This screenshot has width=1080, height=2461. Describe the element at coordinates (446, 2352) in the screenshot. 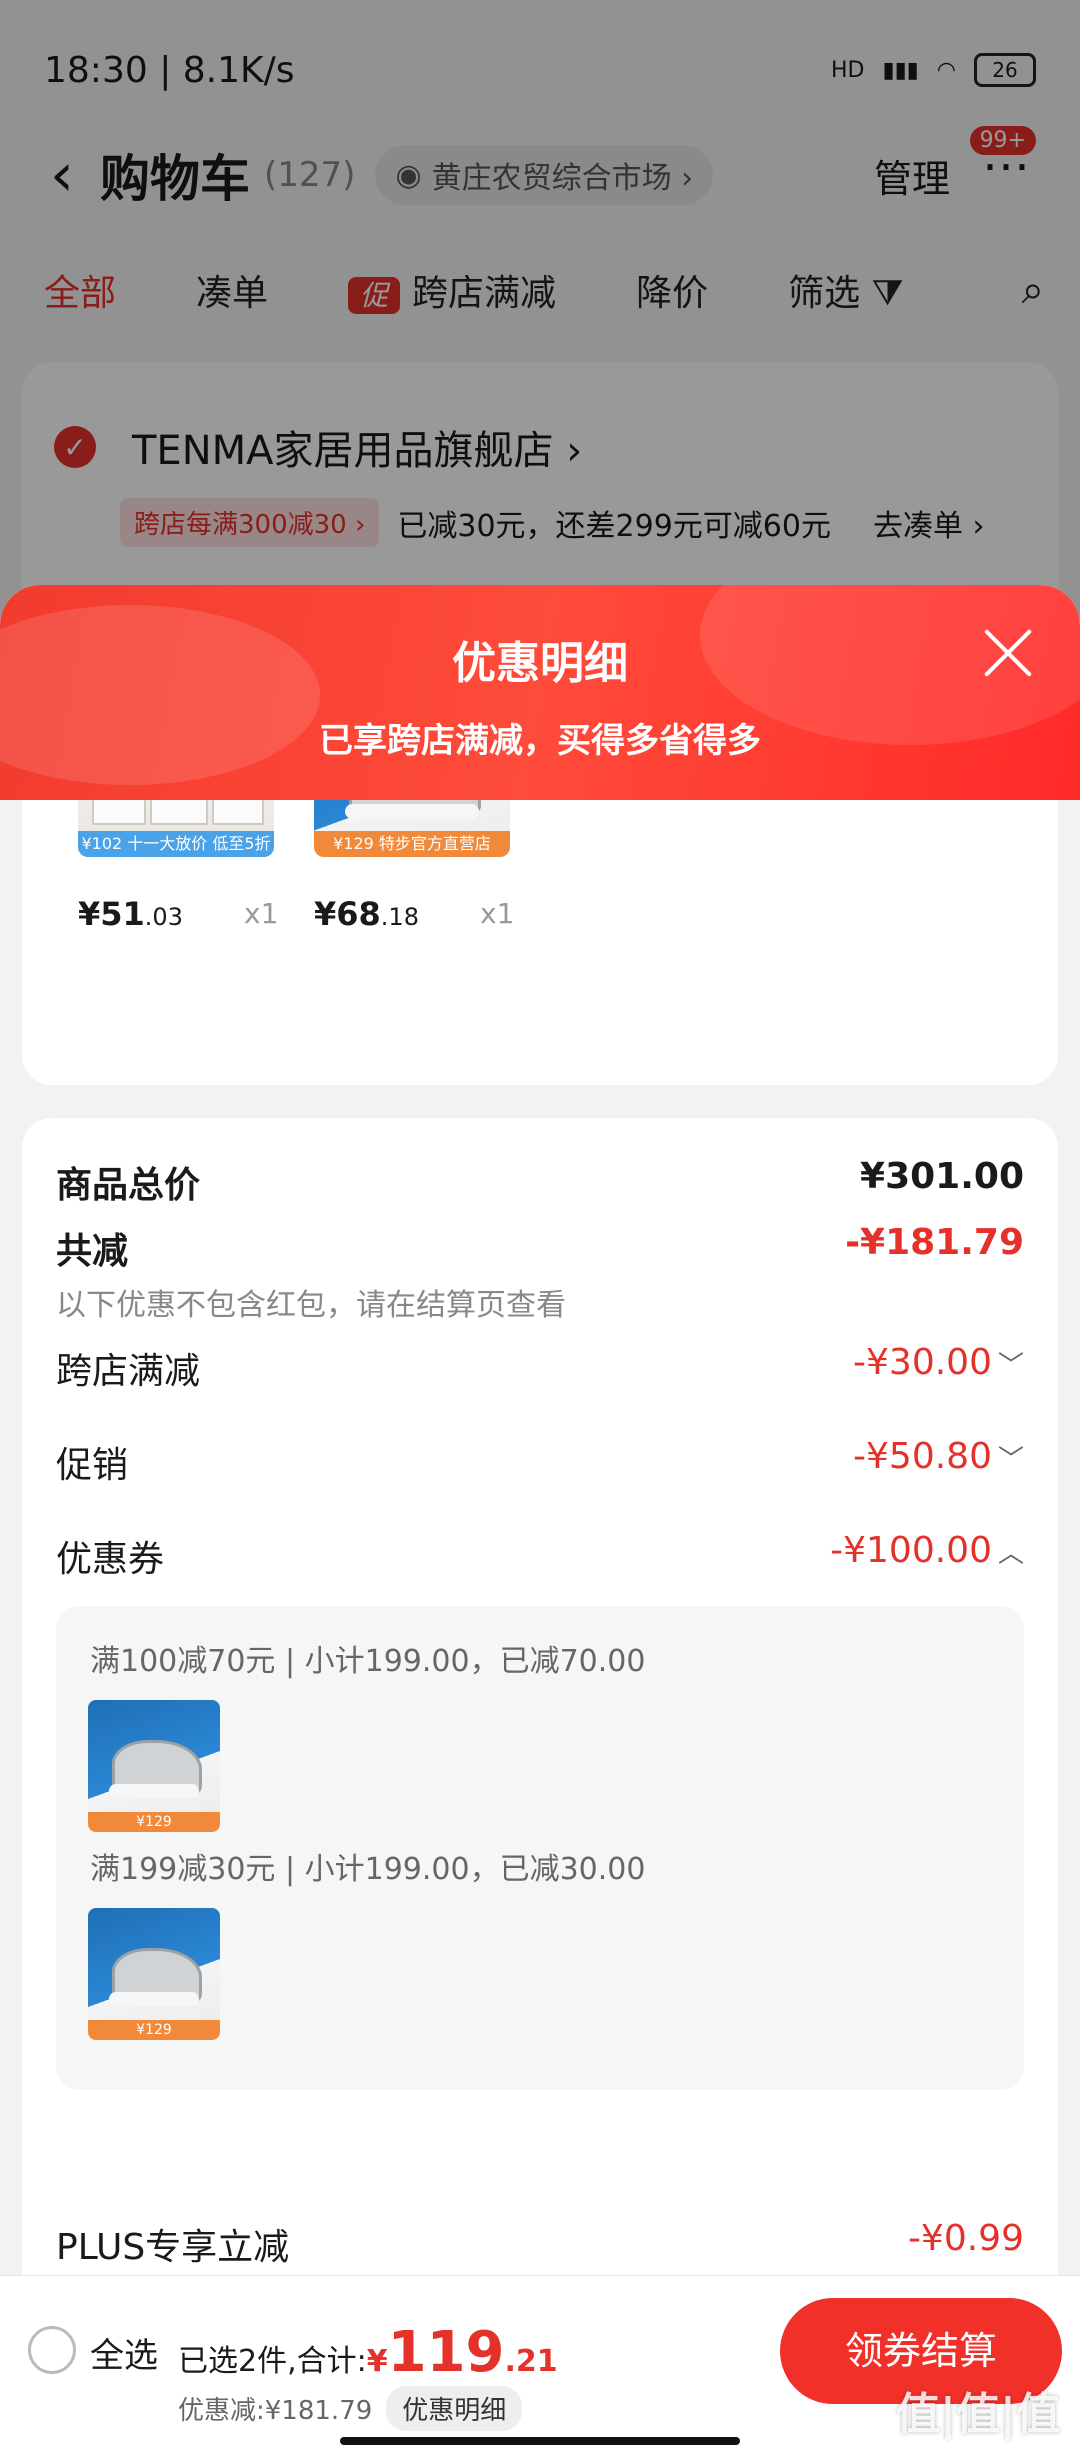

I see `total-integer: 119` at that location.